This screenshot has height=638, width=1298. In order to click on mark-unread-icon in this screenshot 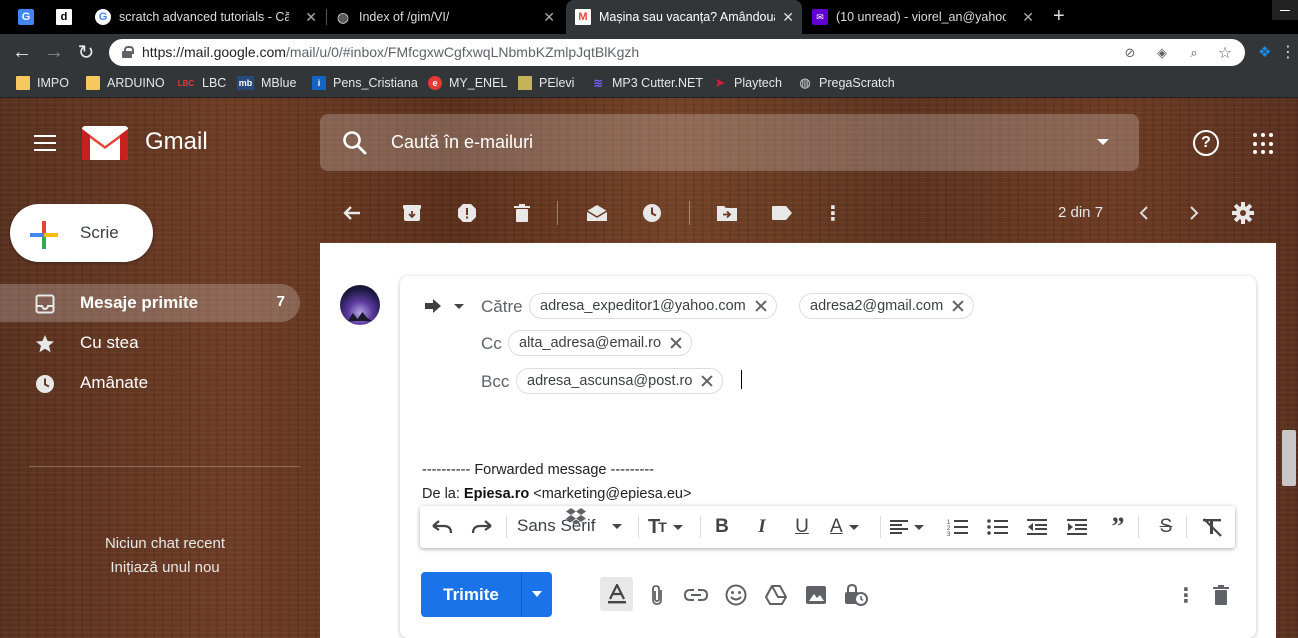, I will do `click(597, 213)`.